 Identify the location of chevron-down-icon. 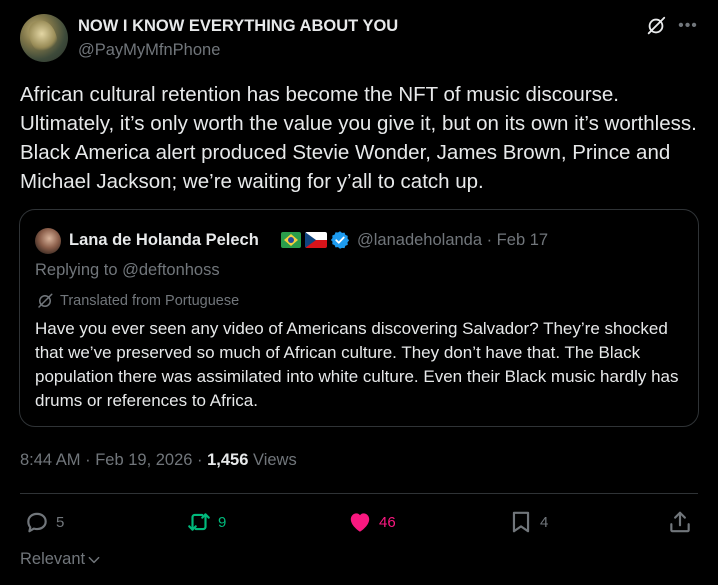
(94, 559).